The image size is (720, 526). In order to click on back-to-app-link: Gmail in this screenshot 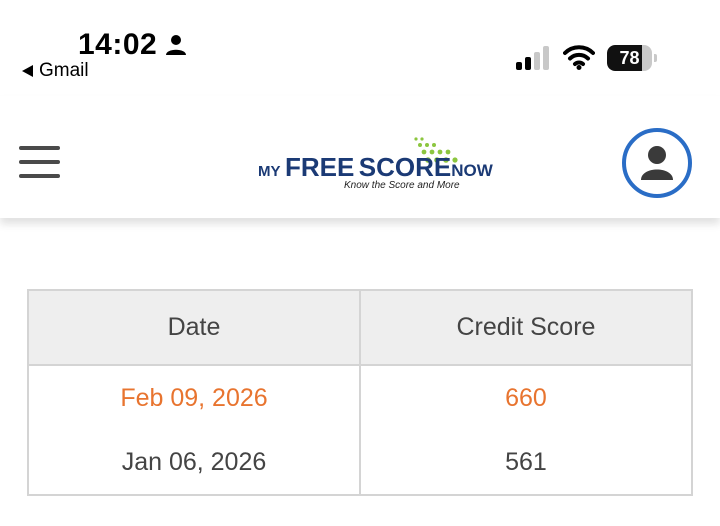, I will do `click(55, 71)`.